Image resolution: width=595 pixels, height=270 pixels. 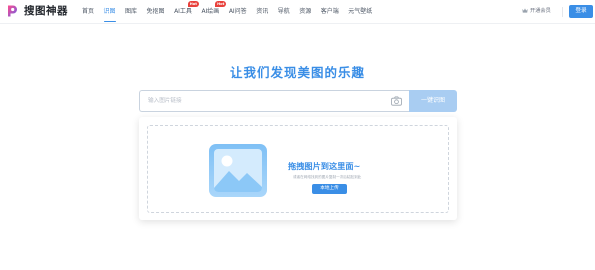 I want to click on nav-item-client: 客户端, so click(x=330, y=12).